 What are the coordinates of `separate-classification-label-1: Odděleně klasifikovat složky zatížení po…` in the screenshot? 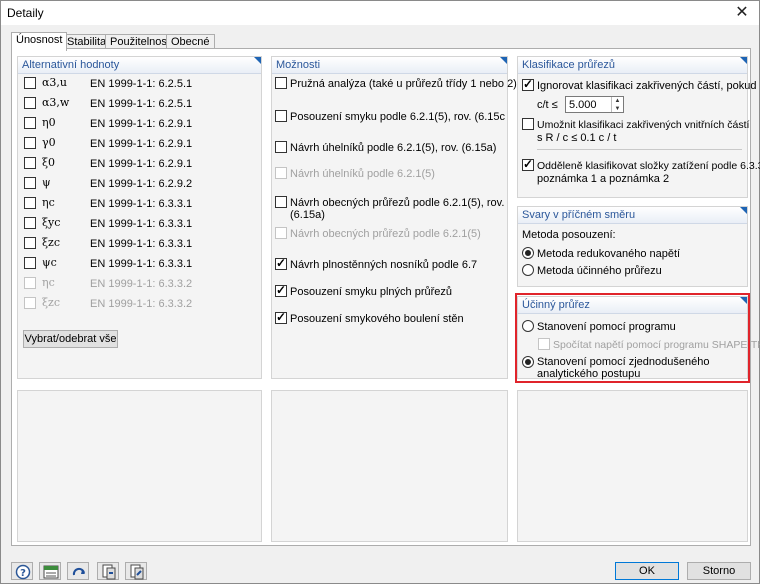 It's located at (648, 166).